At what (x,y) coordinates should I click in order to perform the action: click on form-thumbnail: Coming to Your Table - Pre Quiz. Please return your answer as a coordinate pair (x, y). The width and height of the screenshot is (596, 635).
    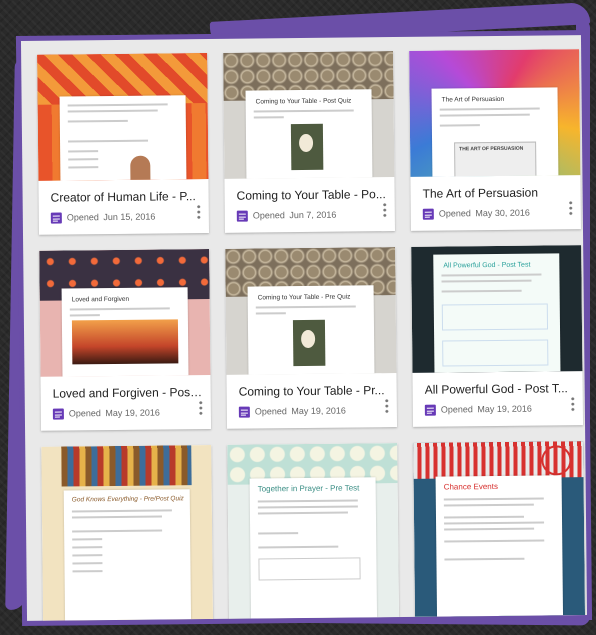
    Looking at the image, I should click on (311, 311).